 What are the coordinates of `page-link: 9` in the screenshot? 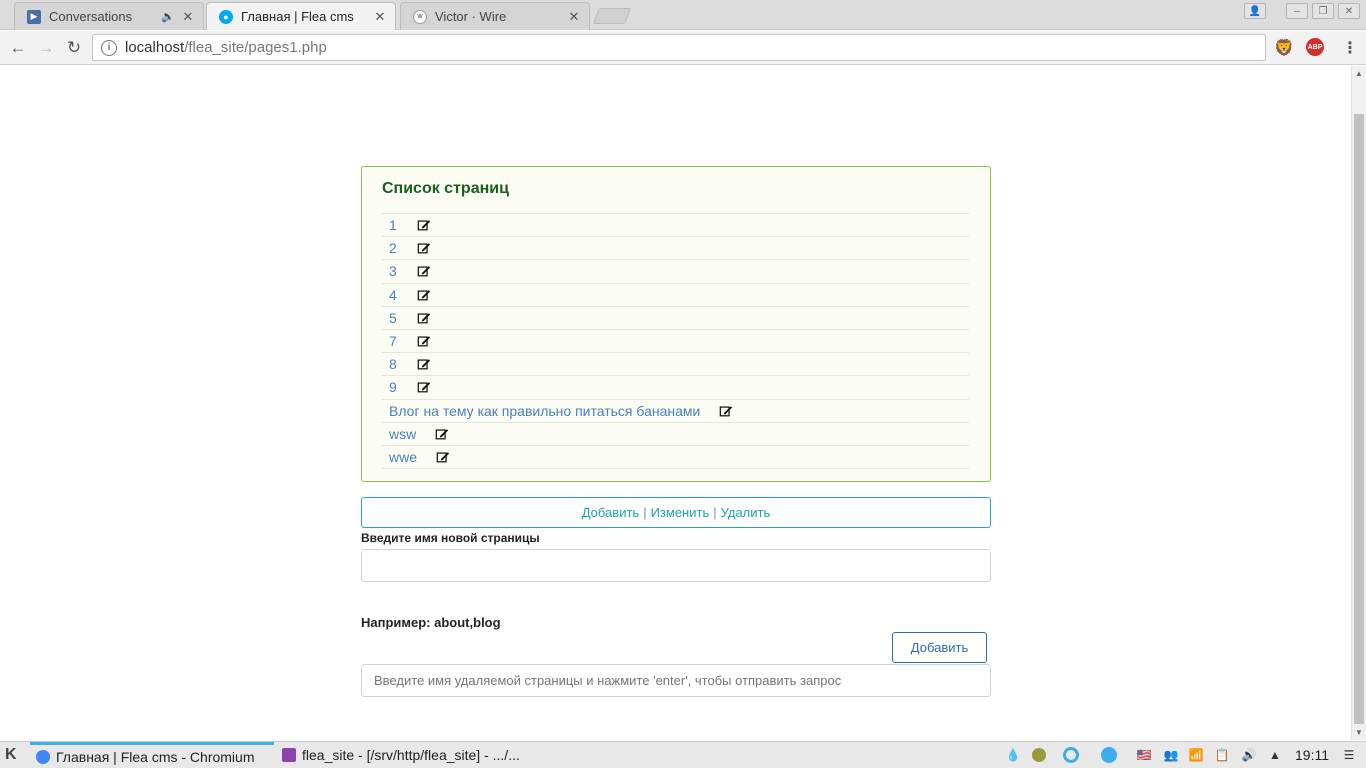 It's located at (403, 387).